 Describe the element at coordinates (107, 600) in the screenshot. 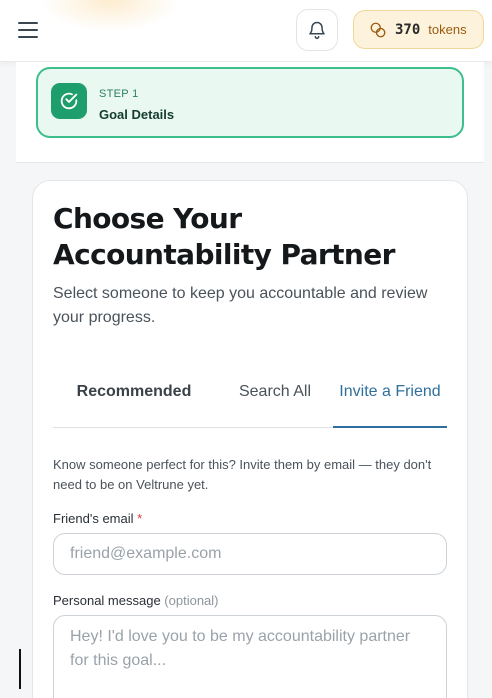

I see `message-label-text: Personal message` at that location.